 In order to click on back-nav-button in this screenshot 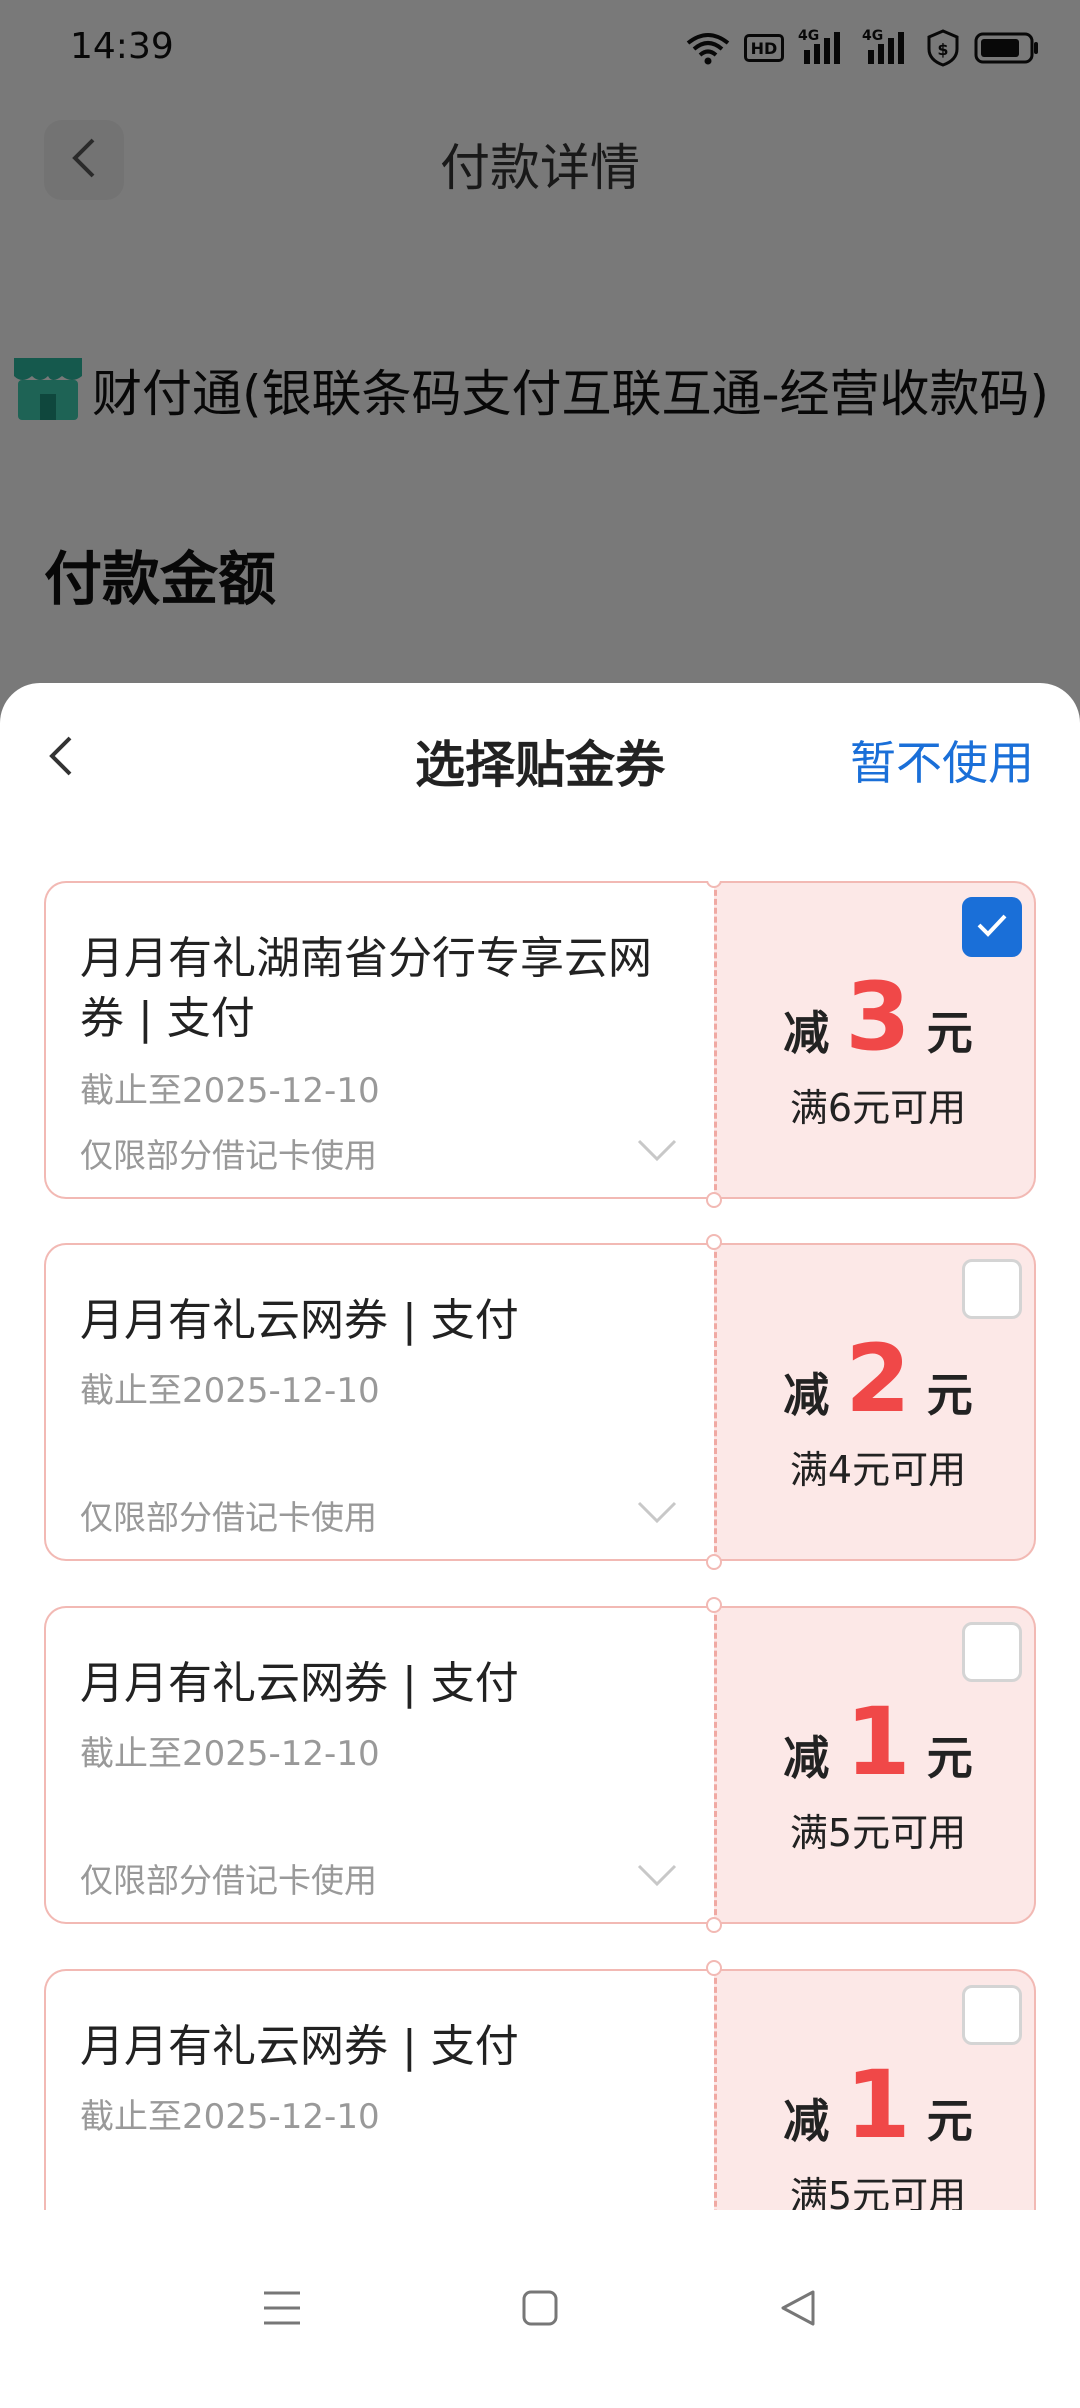, I will do `click(798, 2310)`.